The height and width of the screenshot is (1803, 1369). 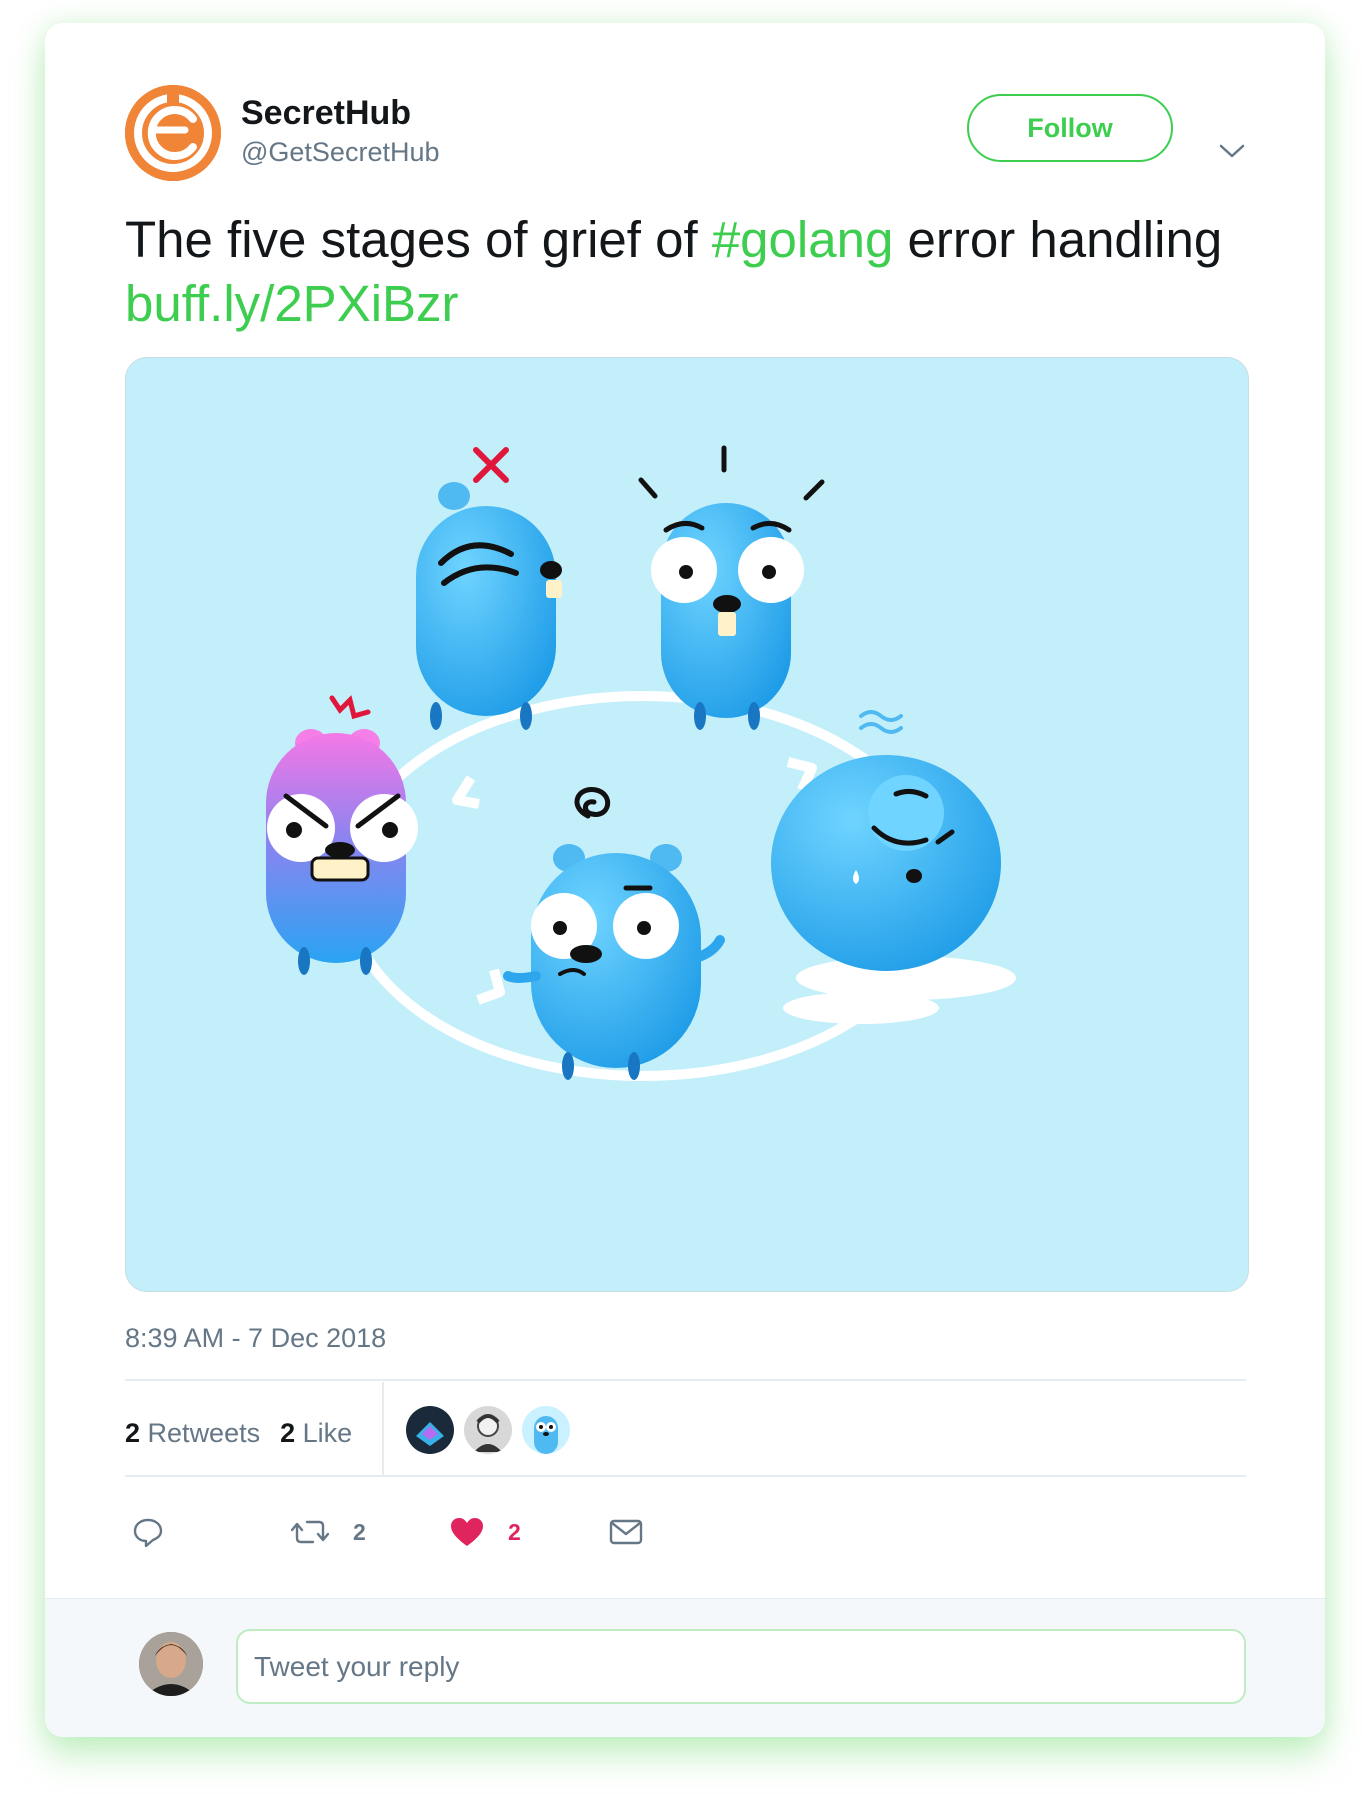 I want to click on secrethub-logo-icon, so click(x=173, y=133).